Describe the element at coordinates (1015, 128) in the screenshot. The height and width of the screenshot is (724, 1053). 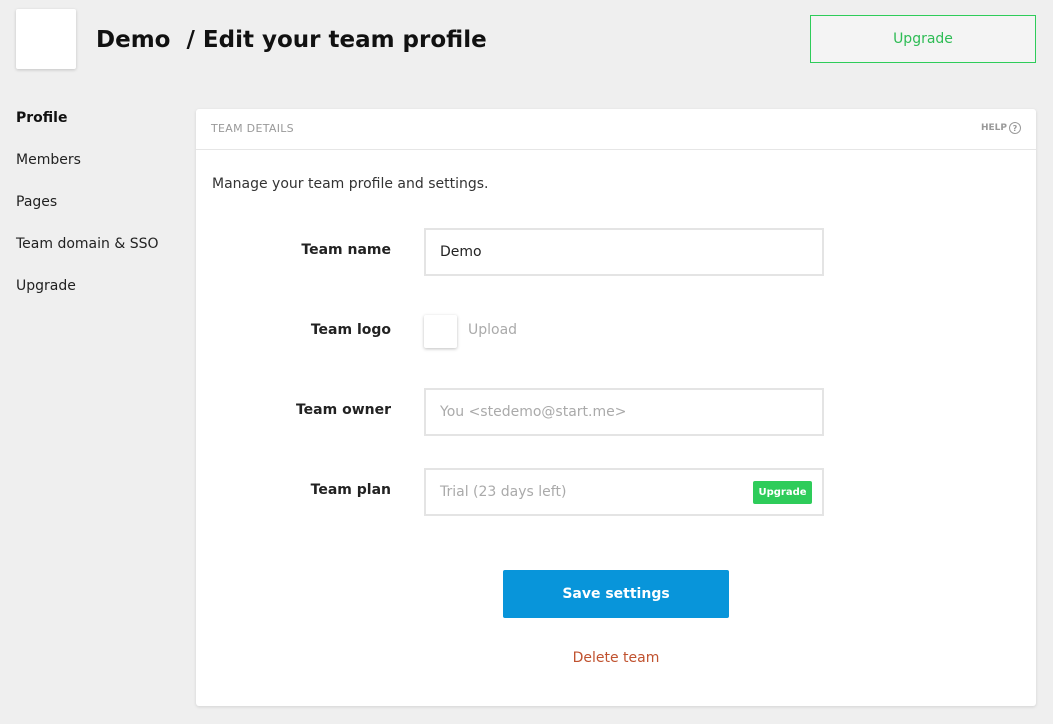
I see `help-circle-icon: ?` at that location.